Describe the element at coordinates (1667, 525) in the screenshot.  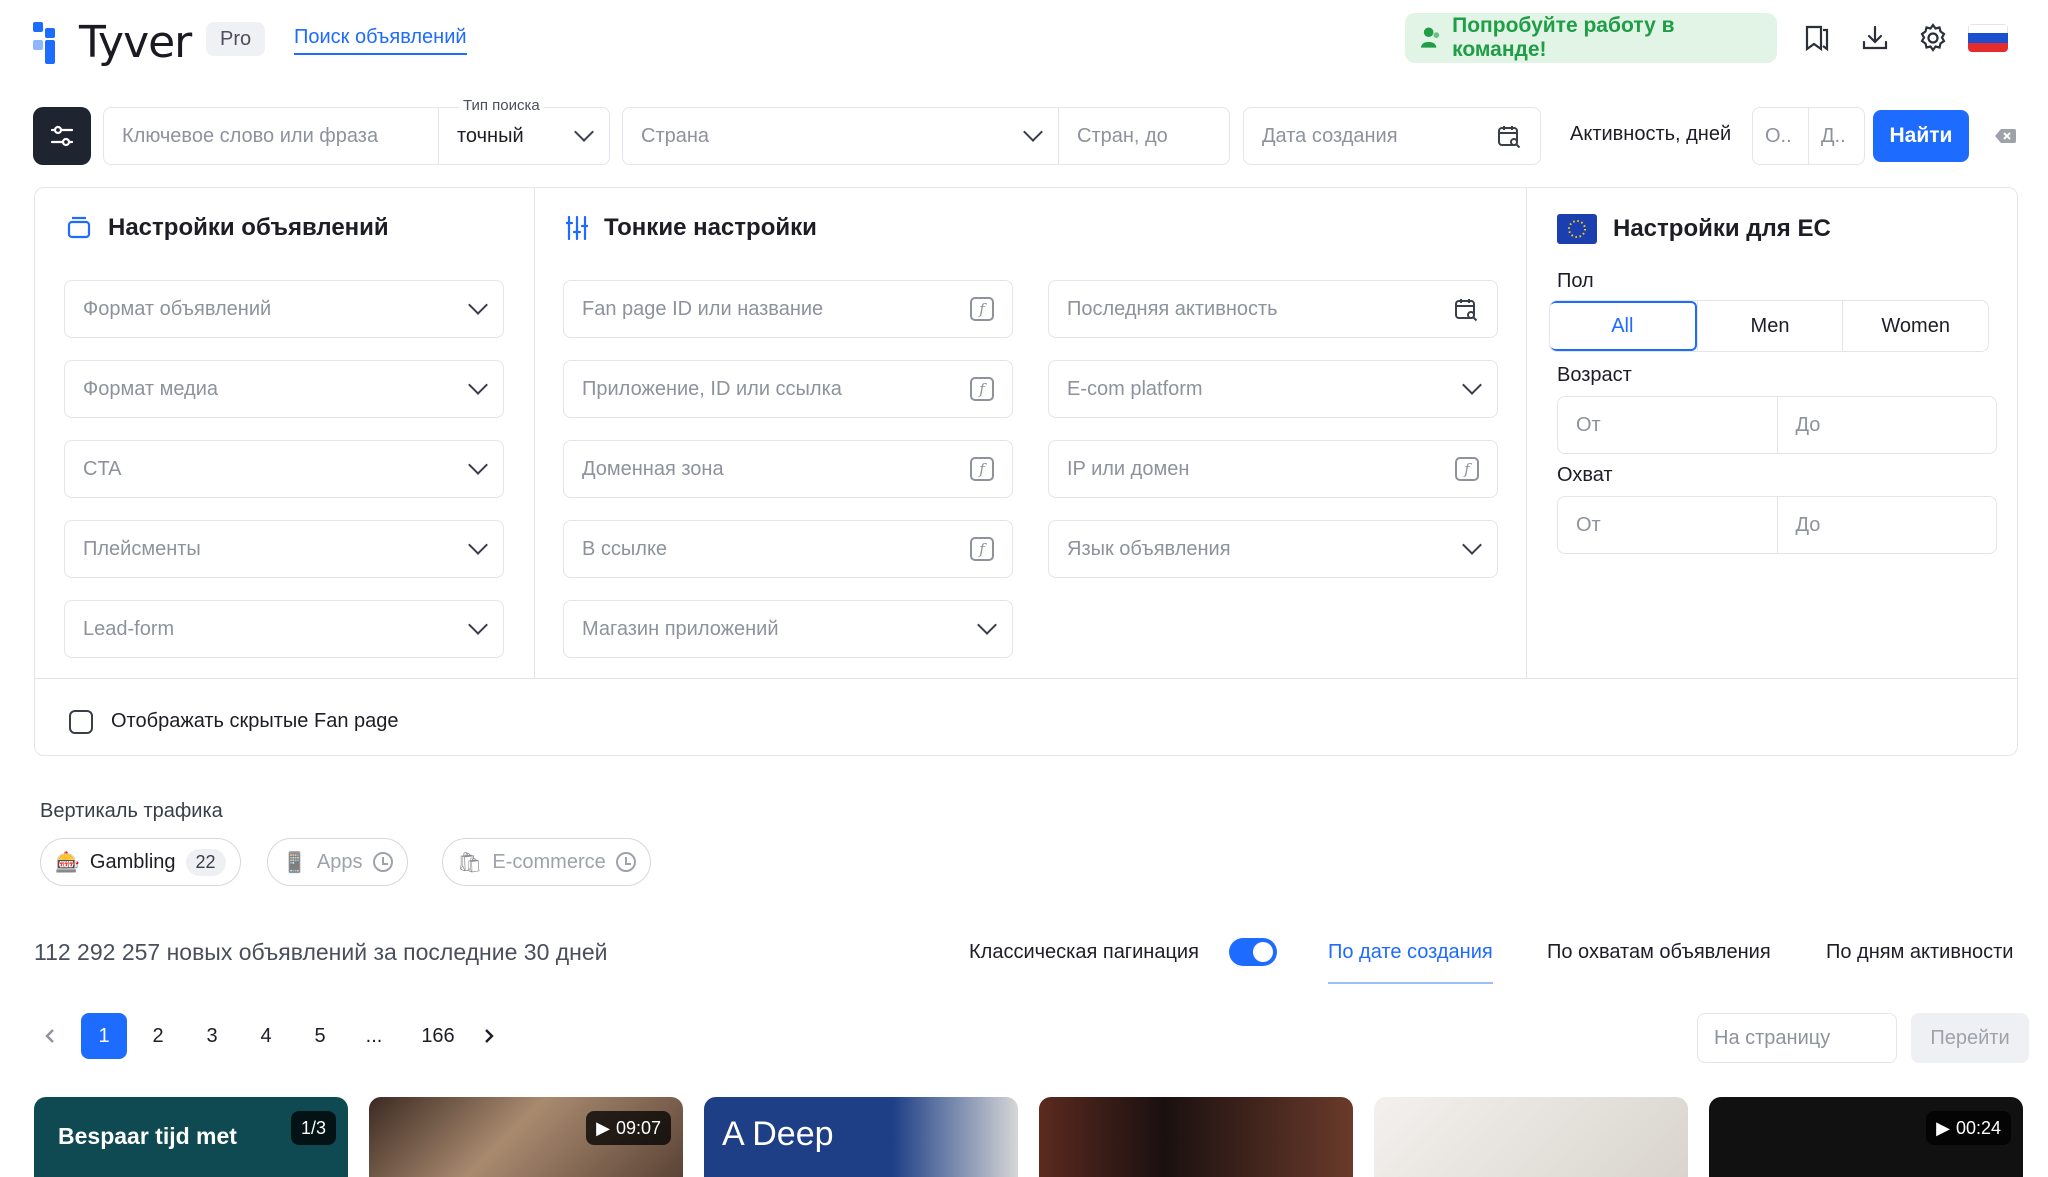
I see `reach-from-input: От` at that location.